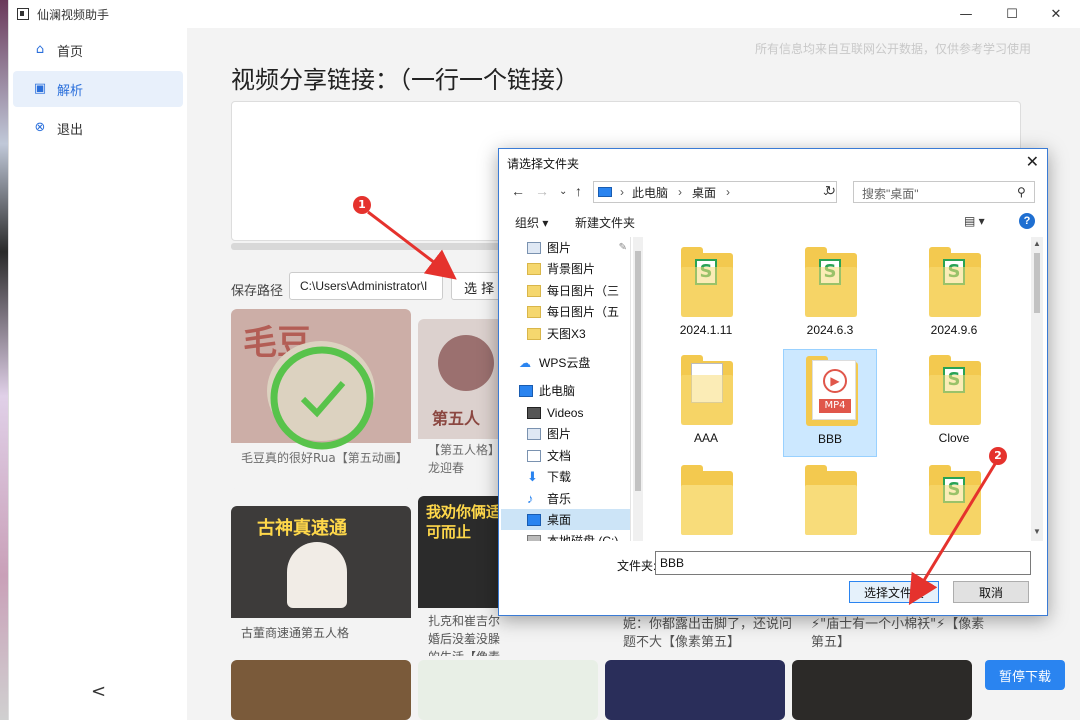  What do you see at coordinates (704, 192) in the screenshot?
I see `breadcrumb-current: 桌面` at bounding box center [704, 192].